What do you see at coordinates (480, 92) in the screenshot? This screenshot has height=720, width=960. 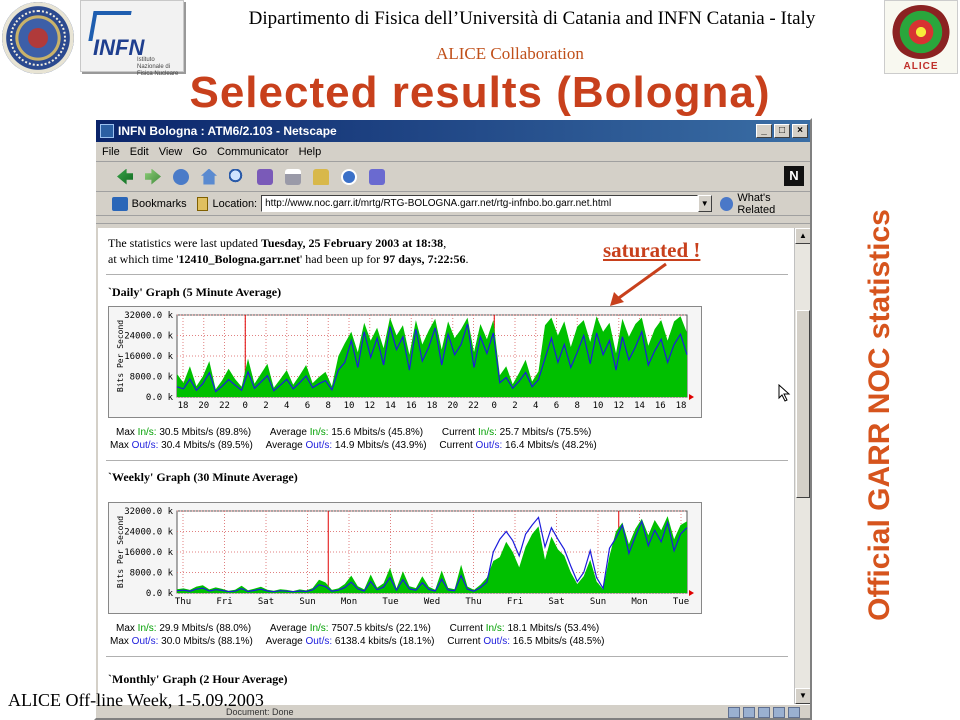 I see `slide-title: Selected results (Bologna)` at bounding box center [480, 92].